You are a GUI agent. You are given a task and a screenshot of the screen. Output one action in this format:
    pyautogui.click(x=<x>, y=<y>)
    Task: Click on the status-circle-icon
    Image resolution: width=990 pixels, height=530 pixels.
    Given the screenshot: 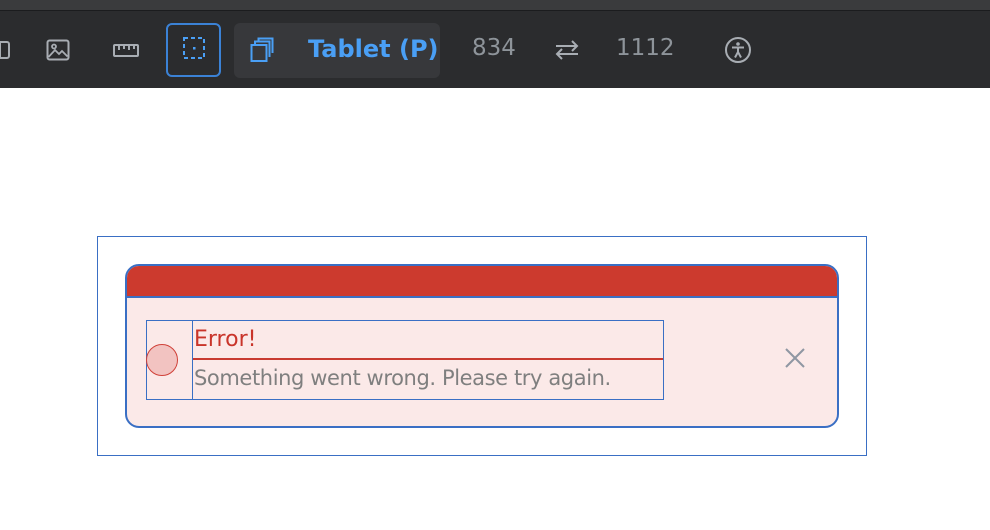 What is the action you would take?
    pyautogui.click(x=162, y=360)
    